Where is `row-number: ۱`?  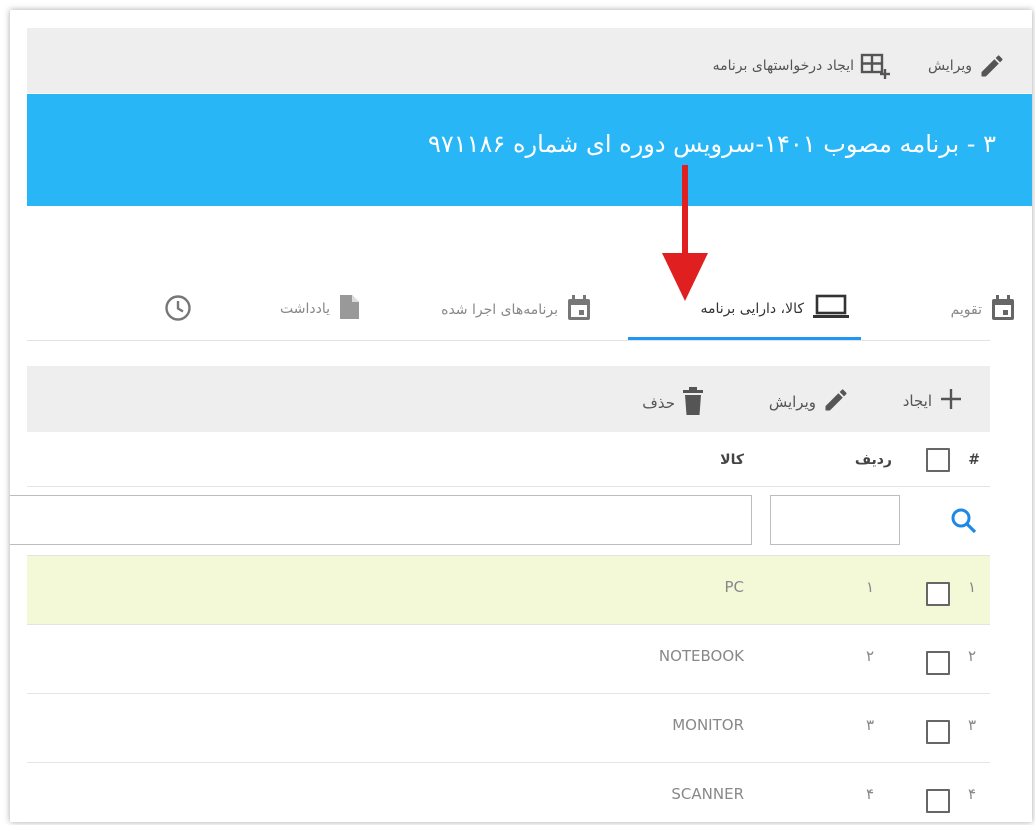 row-number: ۱ is located at coordinates (869, 587).